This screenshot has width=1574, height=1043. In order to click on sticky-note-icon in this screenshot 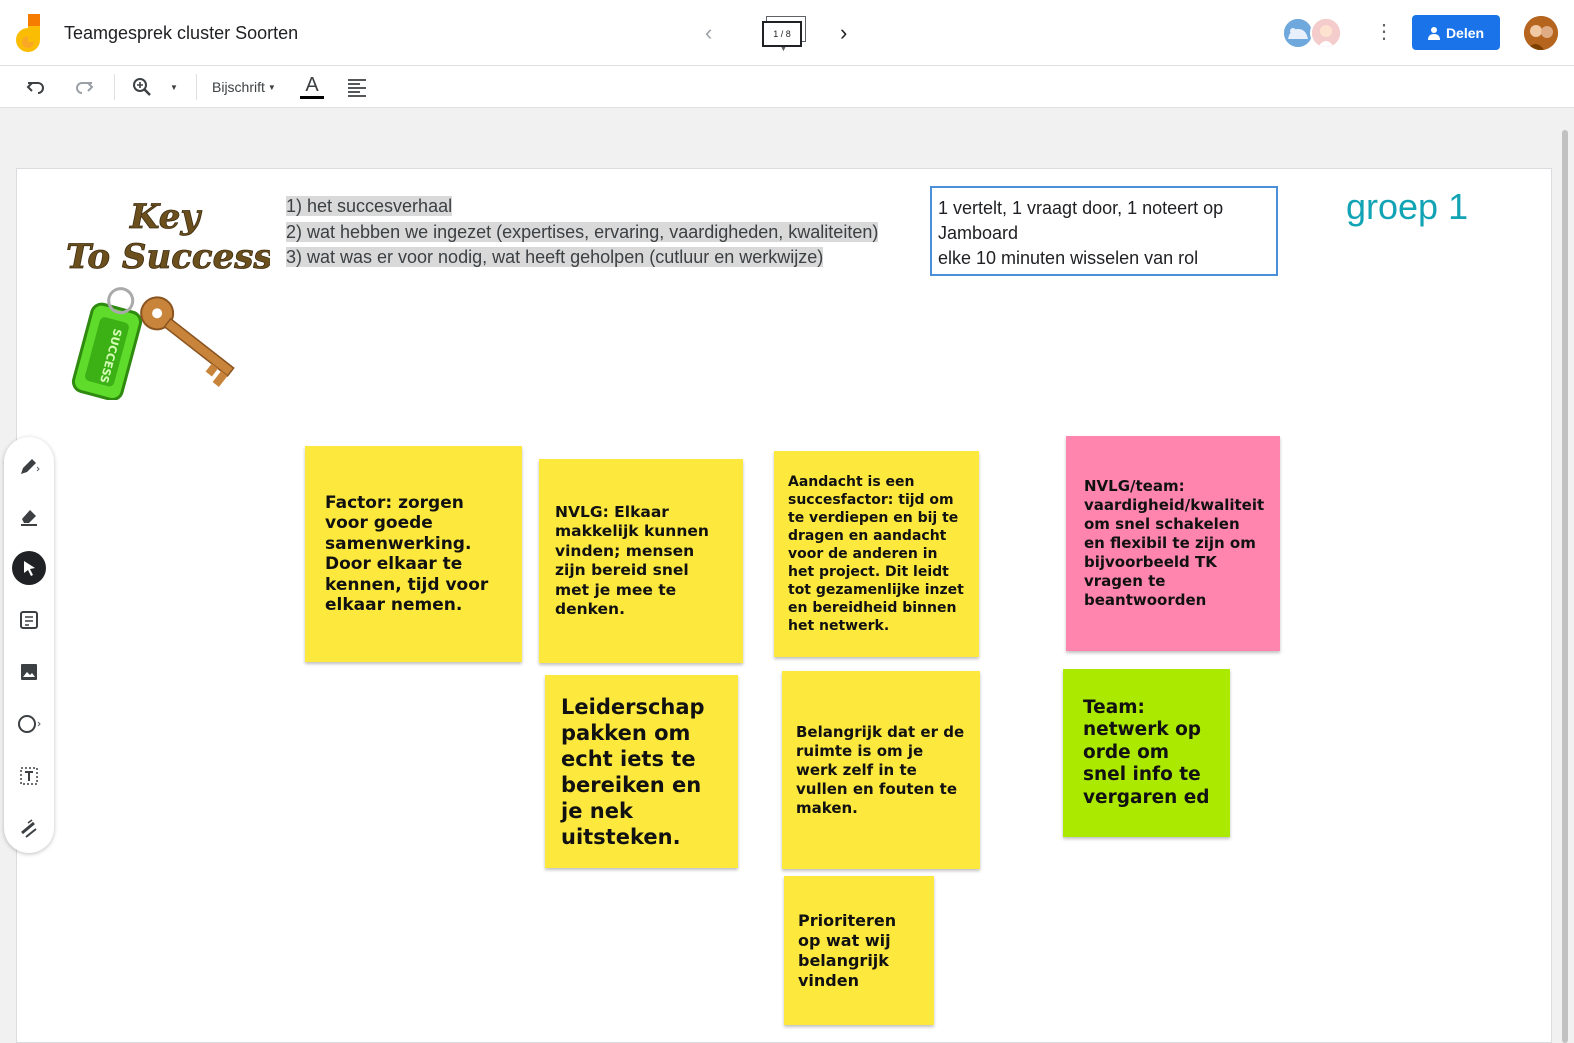, I will do `click(29, 620)`.